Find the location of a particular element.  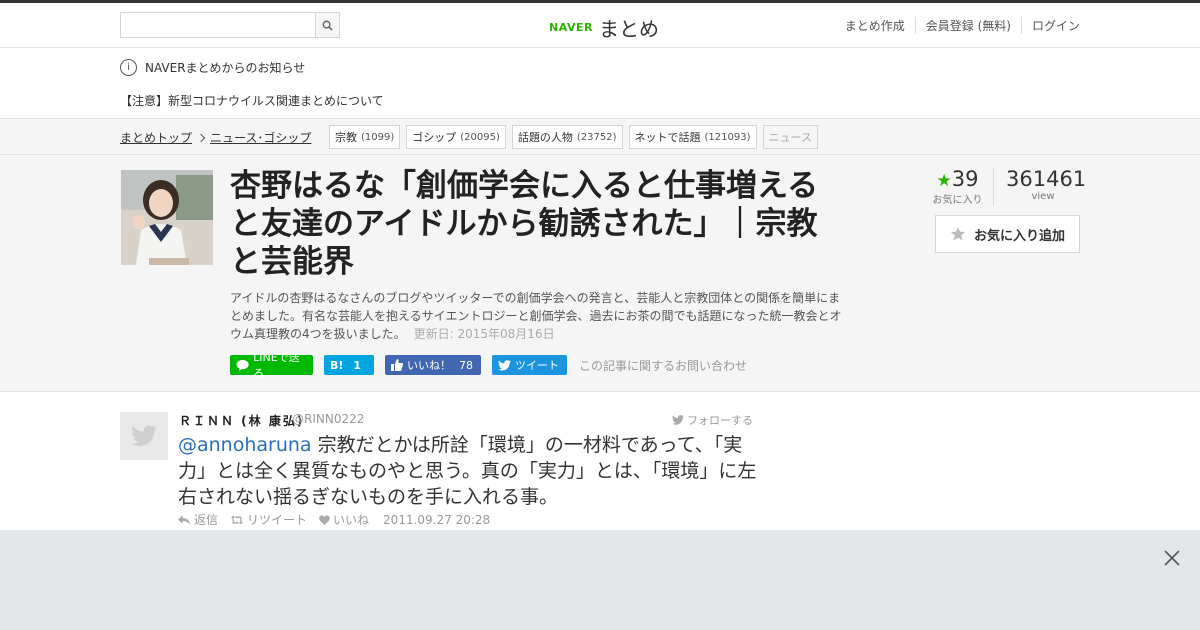

thumbs-up-icon is located at coordinates (397, 365).